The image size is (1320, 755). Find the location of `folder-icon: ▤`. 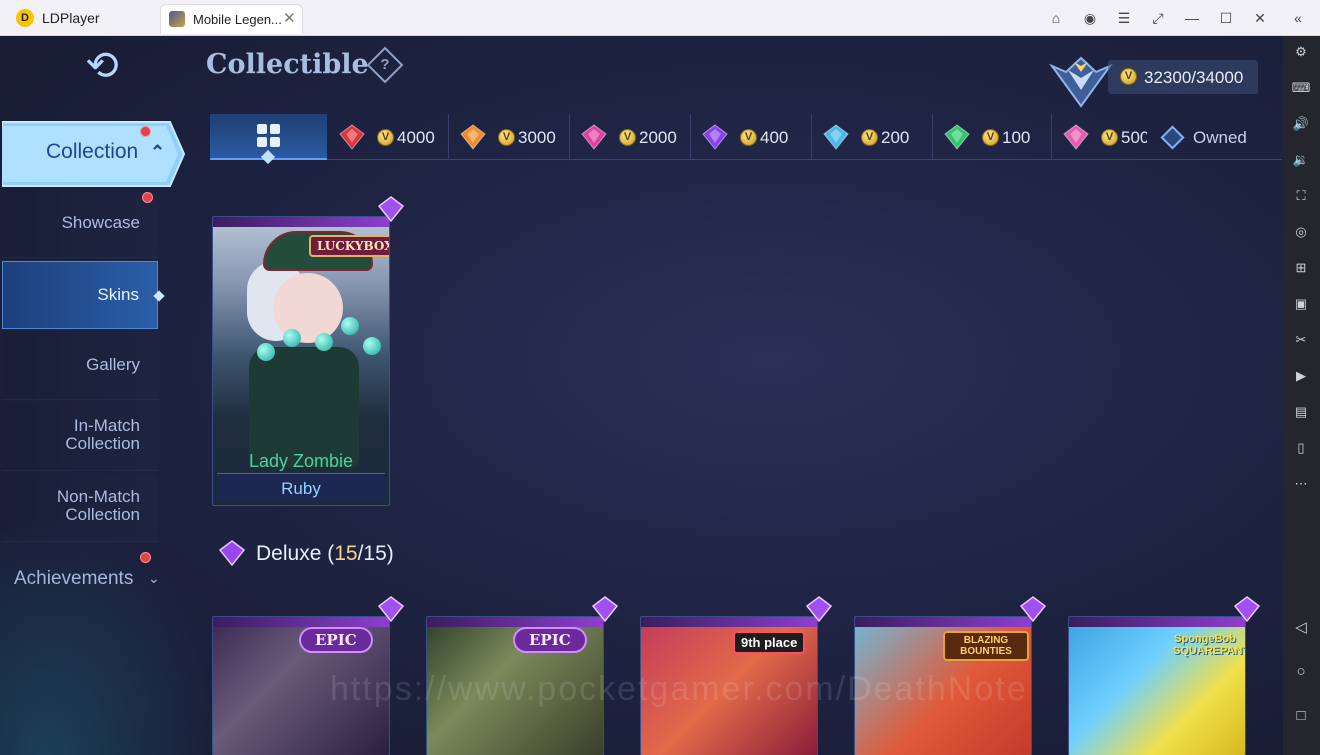

folder-icon: ▤ is located at coordinates (1301, 412).